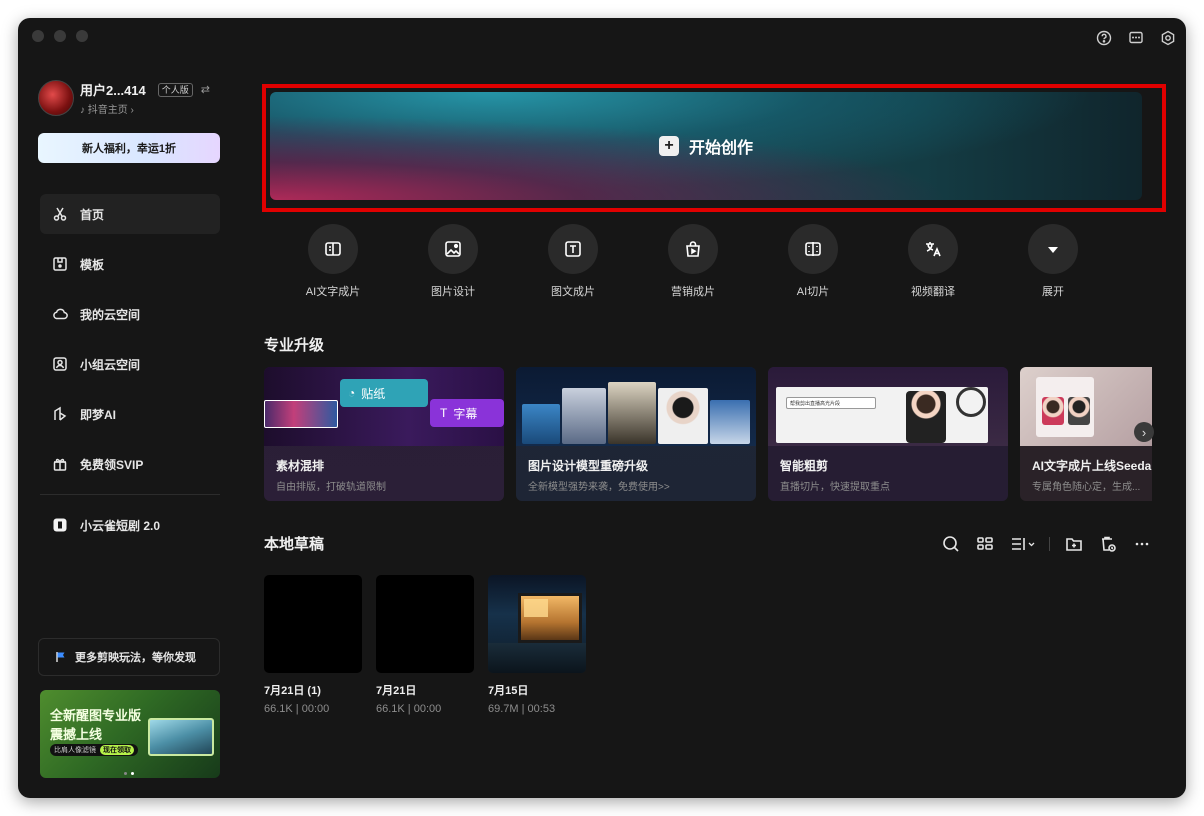  Describe the element at coordinates (129, 148) in the screenshot. I see `new-user-promo-button: 新人福利，幸运1折` at that location.